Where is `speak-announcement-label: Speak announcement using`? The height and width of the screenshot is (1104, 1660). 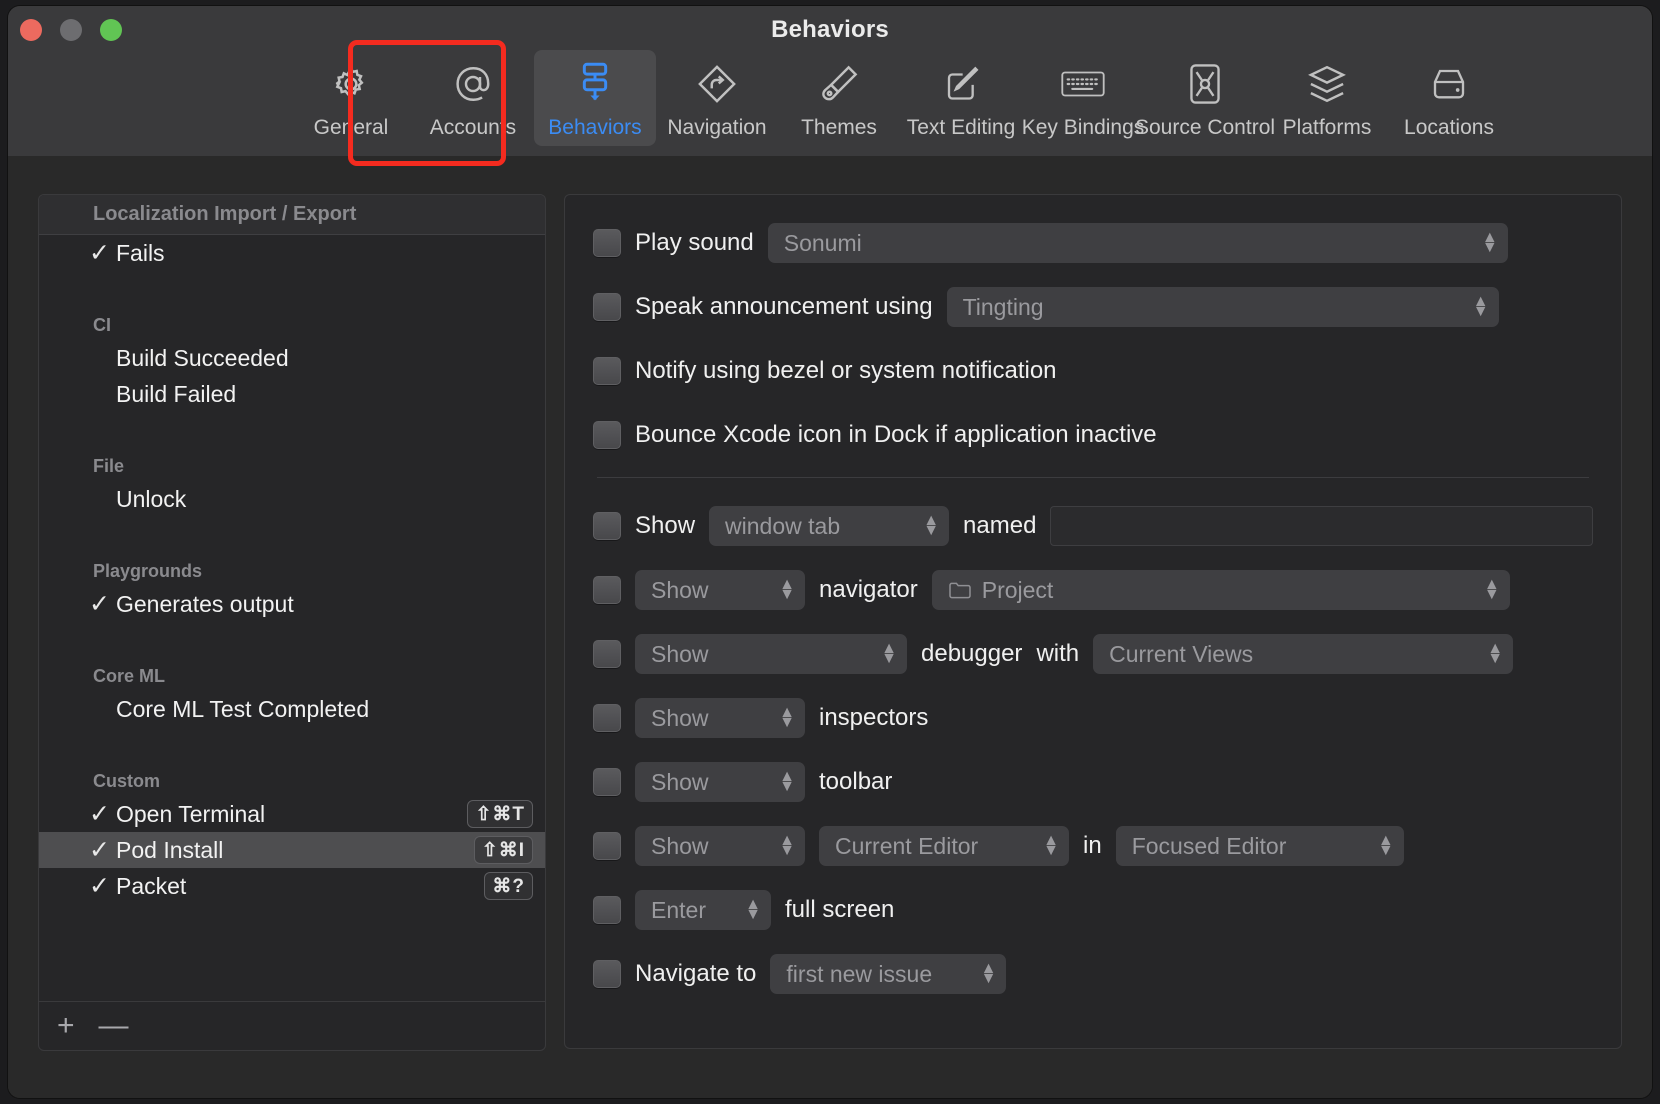 speak-announcement-label: Speak announcement using is located at coordinates (784, 306).